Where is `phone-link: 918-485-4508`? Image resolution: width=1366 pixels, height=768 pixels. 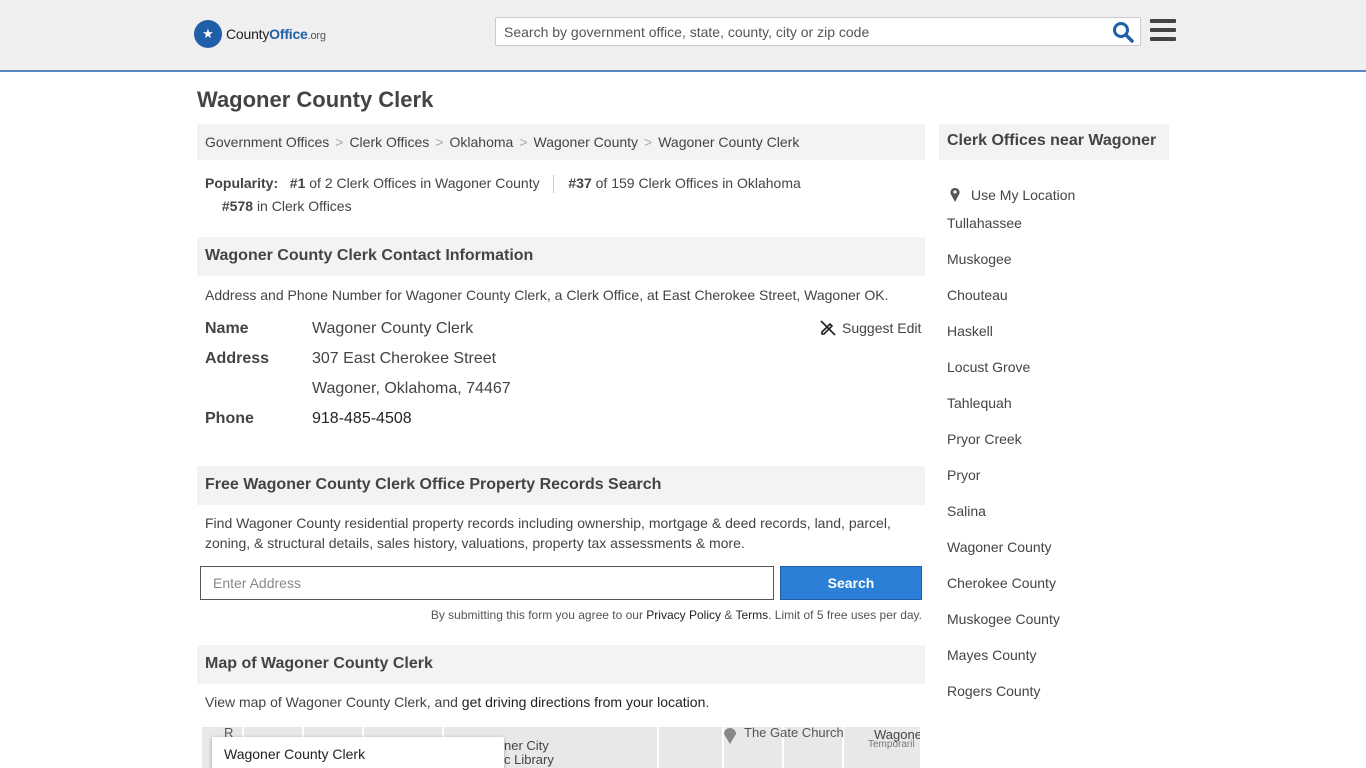 phone-link: 918-485-4508 is located at coordinates (362, 419).